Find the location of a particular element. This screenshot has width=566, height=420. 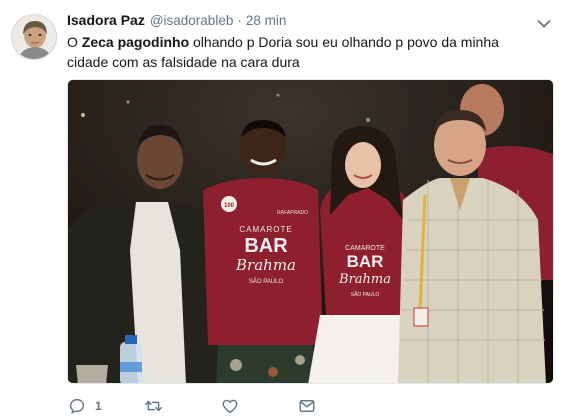

tweet-header: Isadora Paz @isadorableb · 28 min is located at coordinates (176, 22).